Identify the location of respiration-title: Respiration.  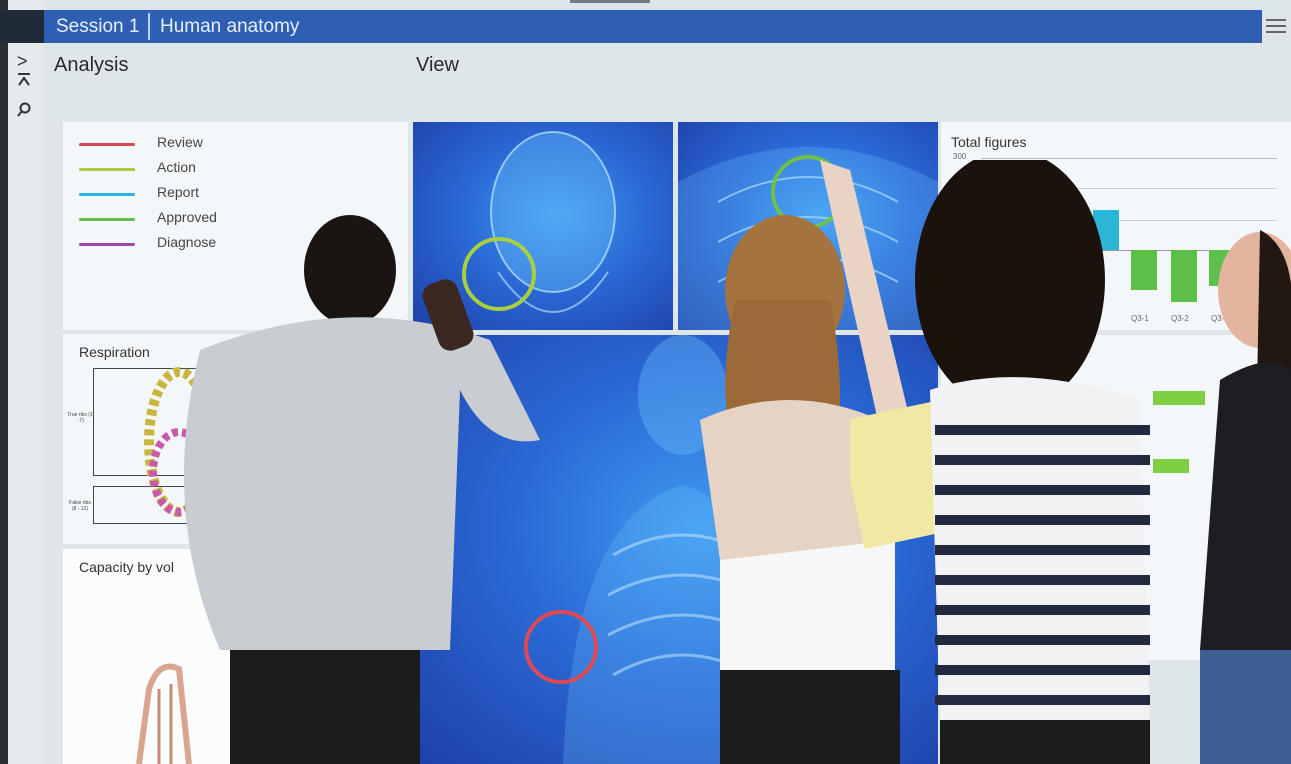
(114, 352).